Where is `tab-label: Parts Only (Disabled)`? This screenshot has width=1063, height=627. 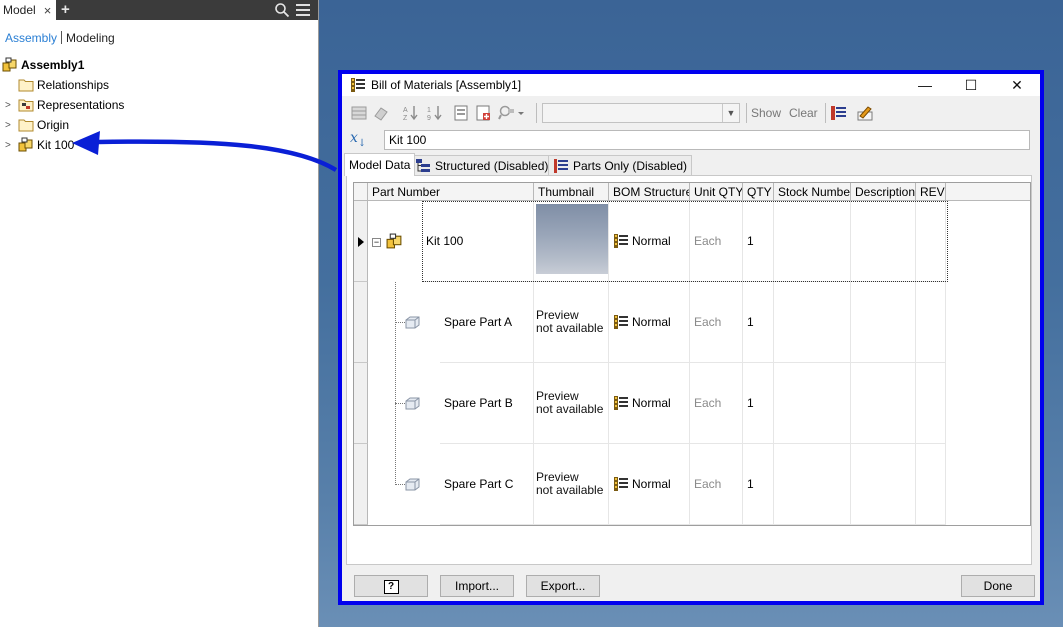
tab-label: Parts Only (Disabled) is located at coordinates (630, 165).